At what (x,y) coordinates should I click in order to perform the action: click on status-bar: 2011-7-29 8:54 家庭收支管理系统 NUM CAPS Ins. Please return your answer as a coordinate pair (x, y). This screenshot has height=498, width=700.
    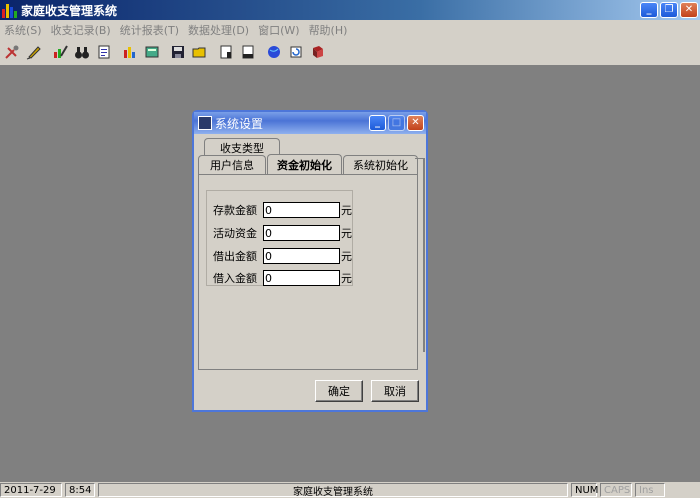
    Looking at the image, I should click on (350, 490).